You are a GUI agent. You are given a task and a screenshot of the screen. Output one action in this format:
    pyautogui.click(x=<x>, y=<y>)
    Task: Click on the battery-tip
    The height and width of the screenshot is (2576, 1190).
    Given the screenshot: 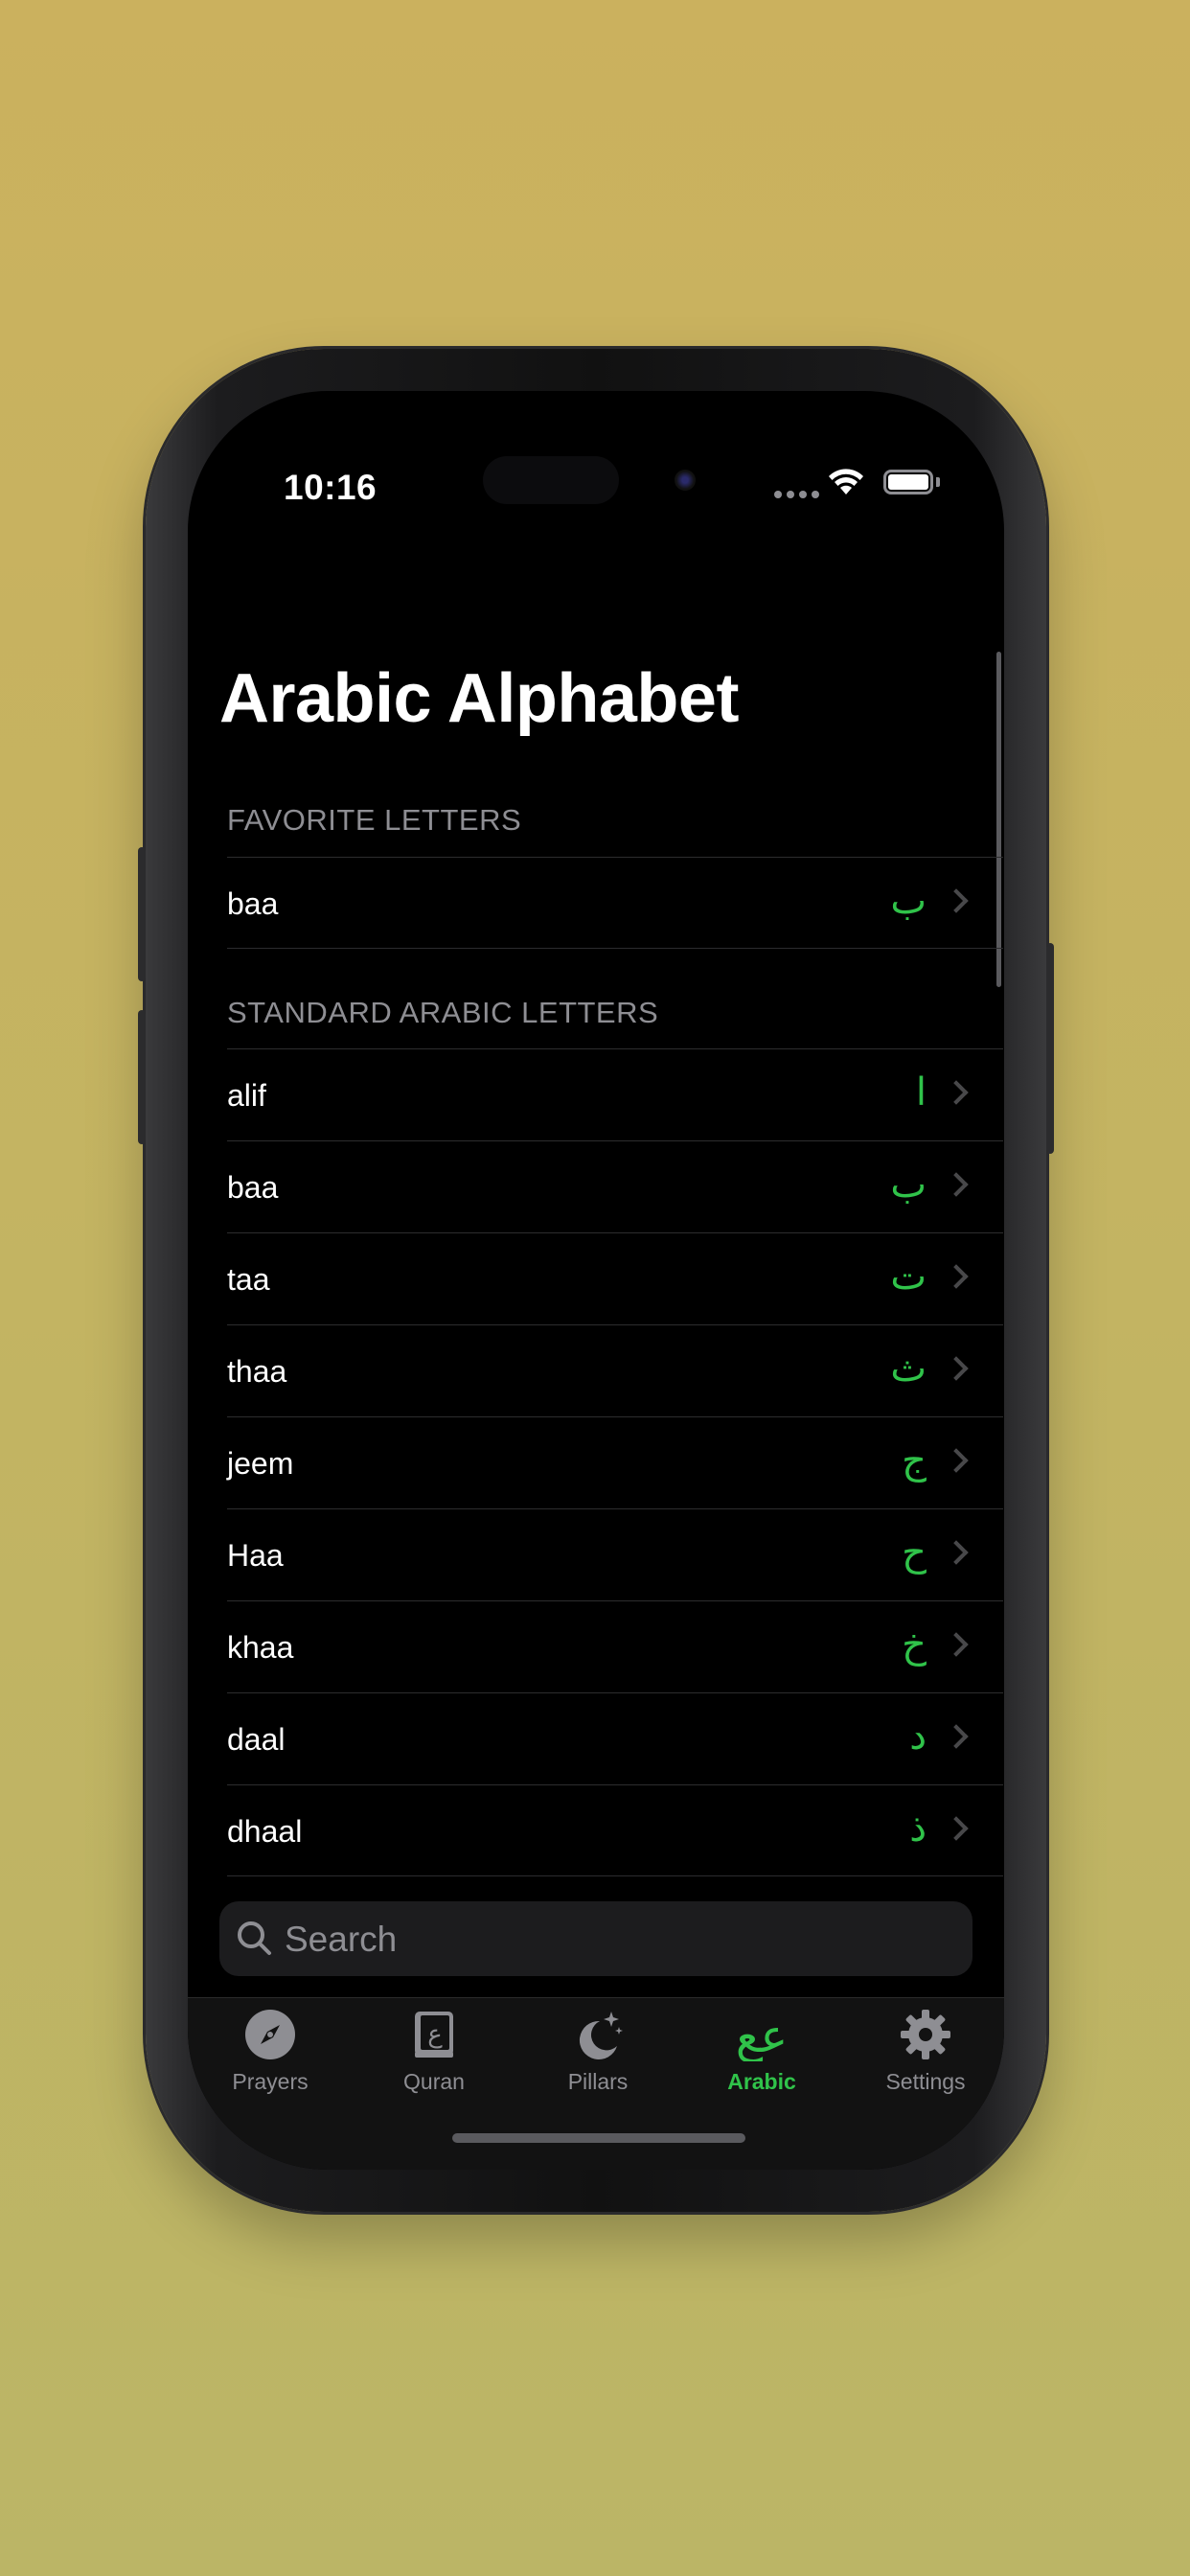 What is the action you would take?
    pyautogui.click(x=938, y=482)
    